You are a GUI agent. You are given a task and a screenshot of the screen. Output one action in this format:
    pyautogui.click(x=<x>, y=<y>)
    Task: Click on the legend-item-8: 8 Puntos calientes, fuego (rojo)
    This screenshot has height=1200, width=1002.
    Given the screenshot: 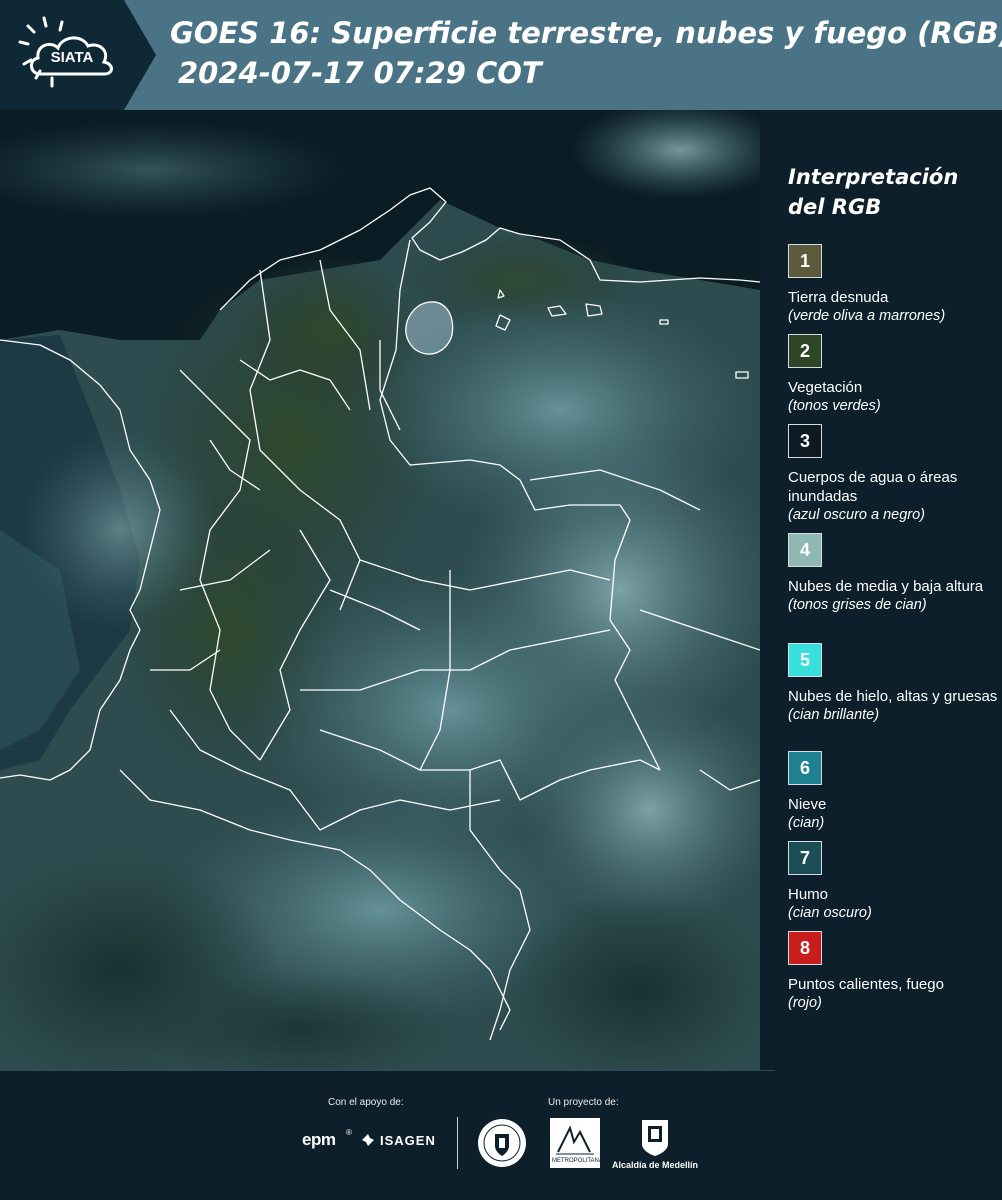 What is the action you would take?
    pyautogui.click(x=893, y=972)
    